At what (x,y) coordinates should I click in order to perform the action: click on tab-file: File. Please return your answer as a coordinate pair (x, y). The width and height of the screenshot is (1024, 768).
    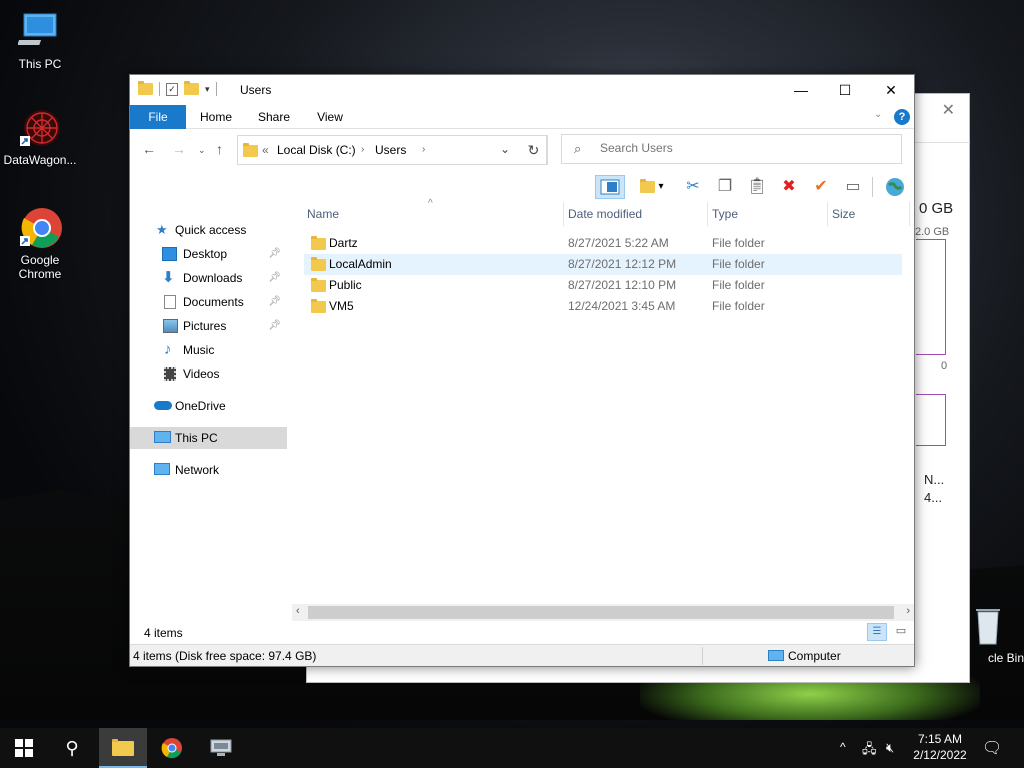
    Looking at the image, I should click on (158, 117).